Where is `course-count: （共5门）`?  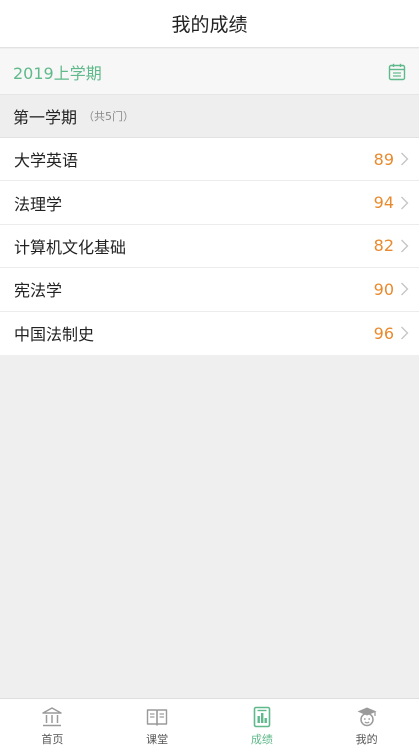 course-count: （共5门） is located at coordinates (109, 116).